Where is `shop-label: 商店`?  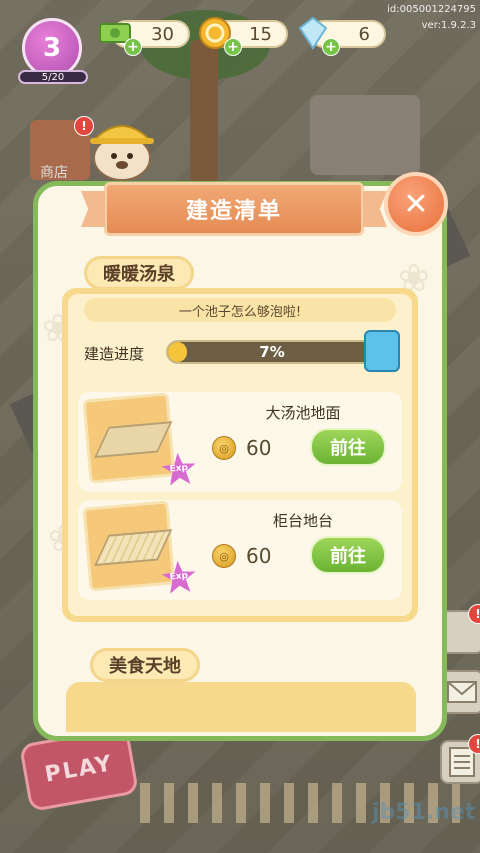 shop-label: 商店 is located at coordinates (54, 173).